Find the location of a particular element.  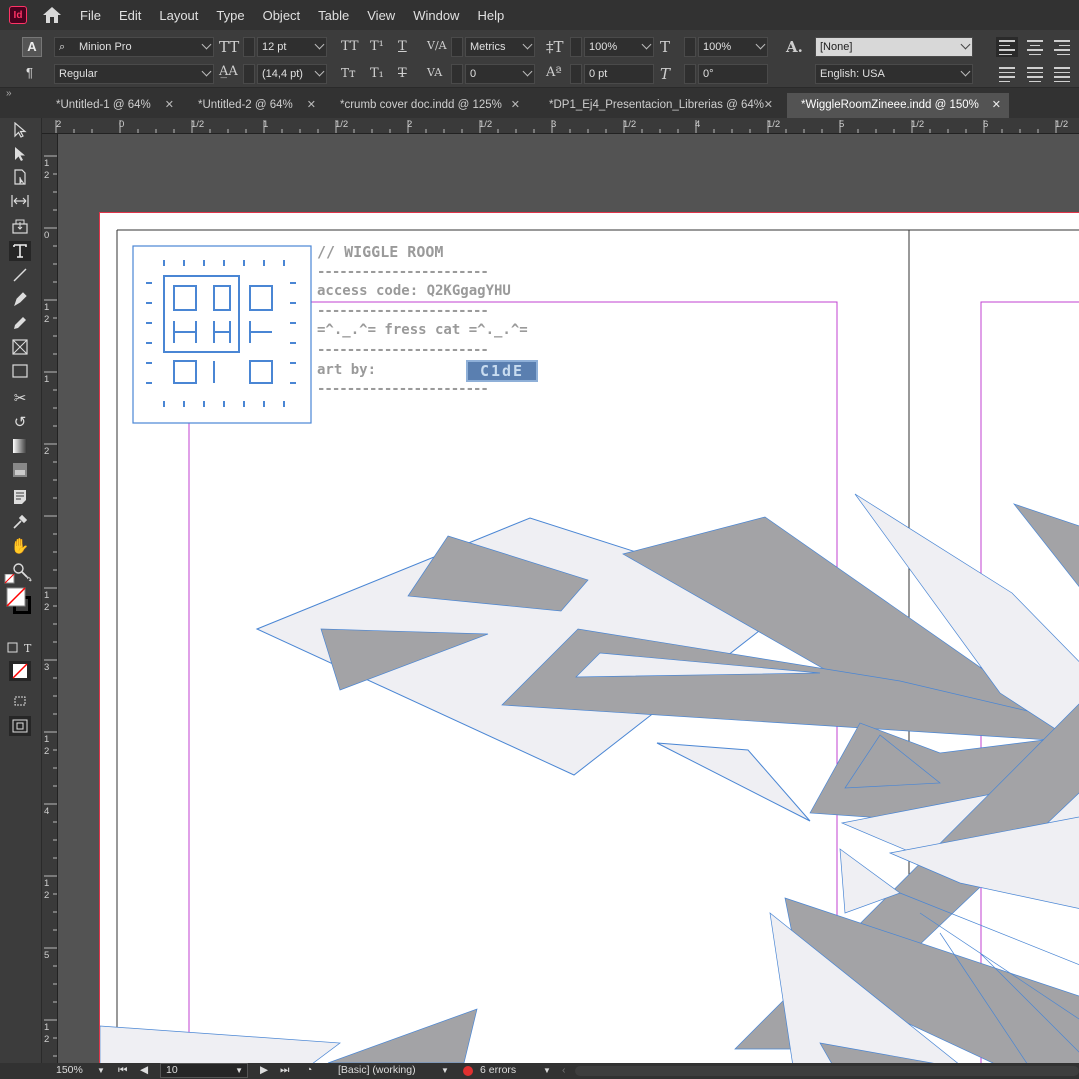

menu-edit: Edit is located at coordinates (130, 15).